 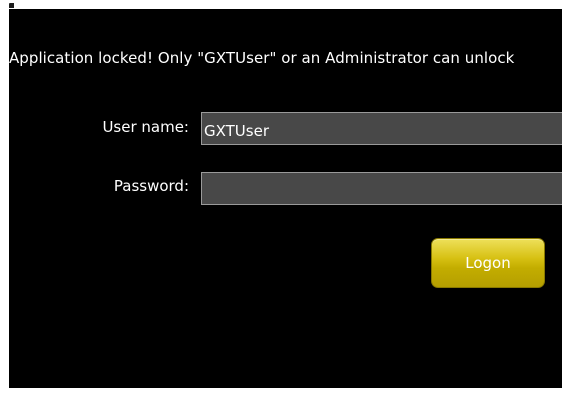 What do you see at coordinates (488, 263) in the screenshot?
I see `logon-button: Logon` at bounding box center [488, 263].